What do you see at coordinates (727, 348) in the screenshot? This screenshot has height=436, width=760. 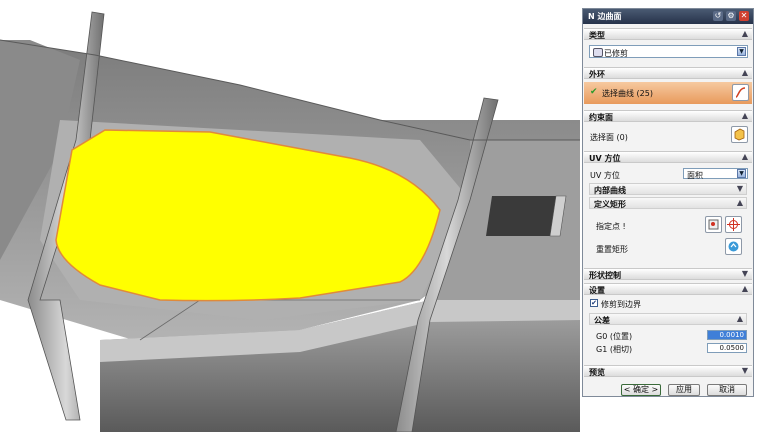 I see `g1-input: 0.0500` at bounding box center [727, 348].